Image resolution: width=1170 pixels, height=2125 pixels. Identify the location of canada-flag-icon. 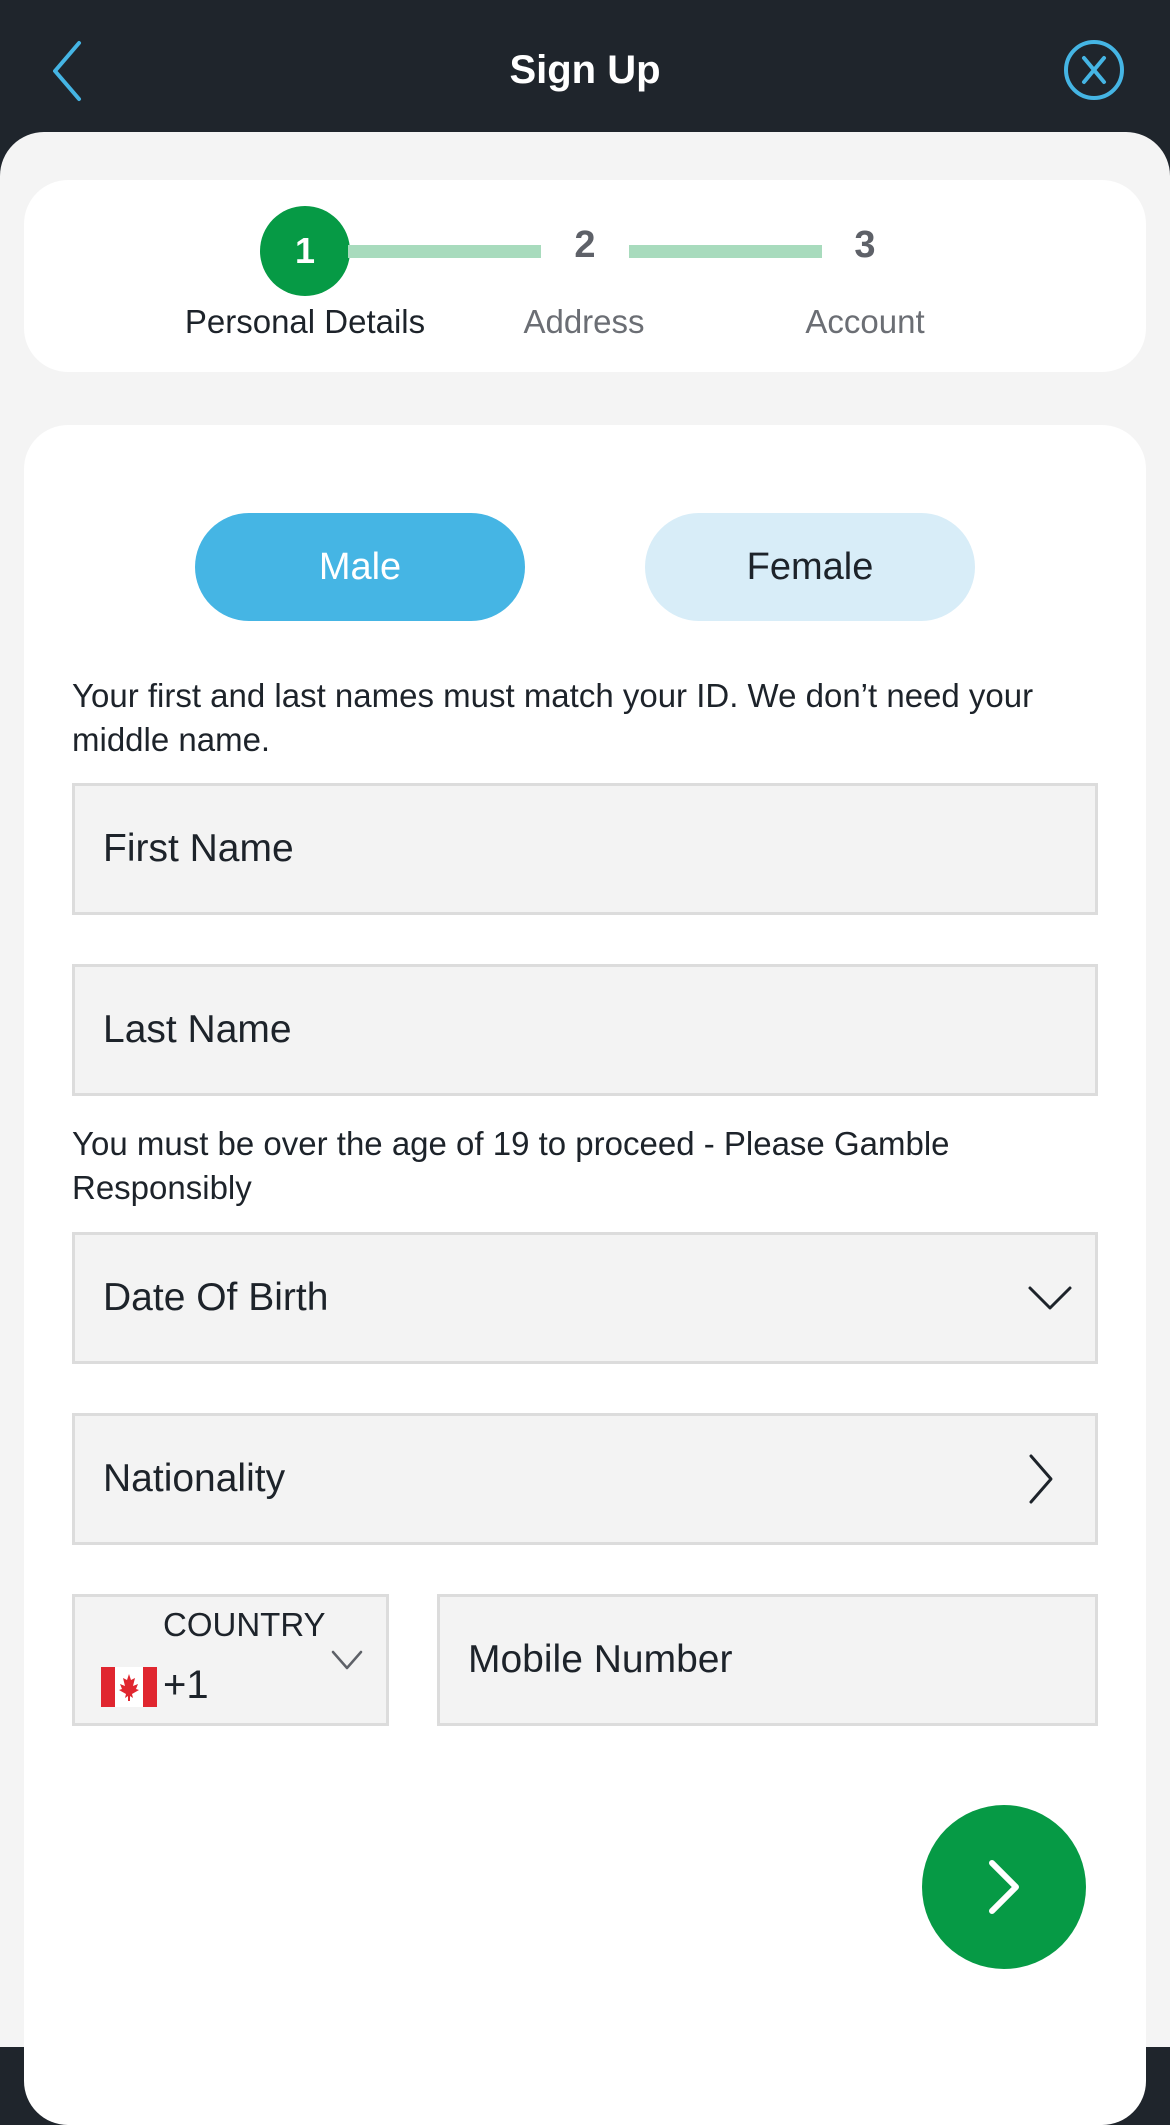
(129, 1687).